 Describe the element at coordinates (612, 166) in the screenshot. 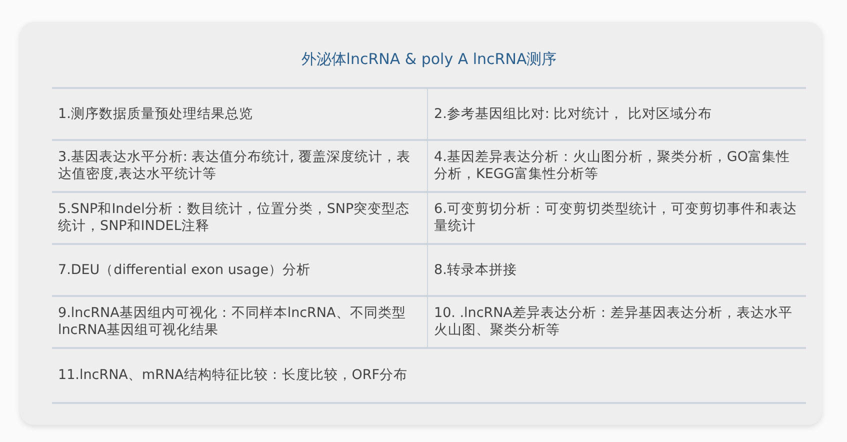

I see `table-cell-text: 4.基因差异表达分析：火山图分析，聚类分析，GO富集性分析，KEGG富集性分析等` at that location.